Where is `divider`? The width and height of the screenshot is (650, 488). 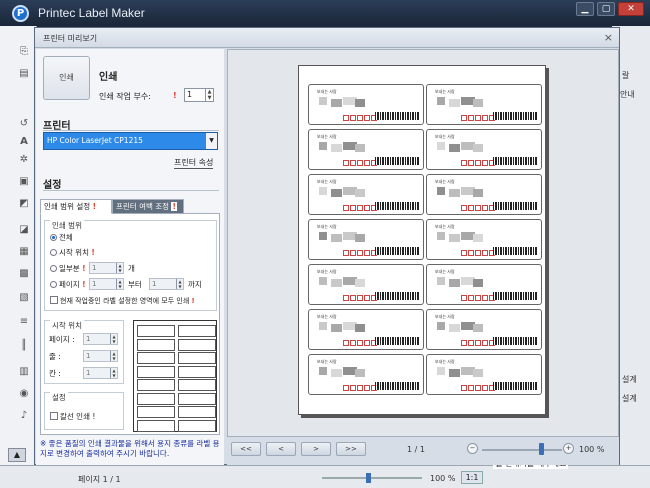
divider is located at coordinates (131, 130).